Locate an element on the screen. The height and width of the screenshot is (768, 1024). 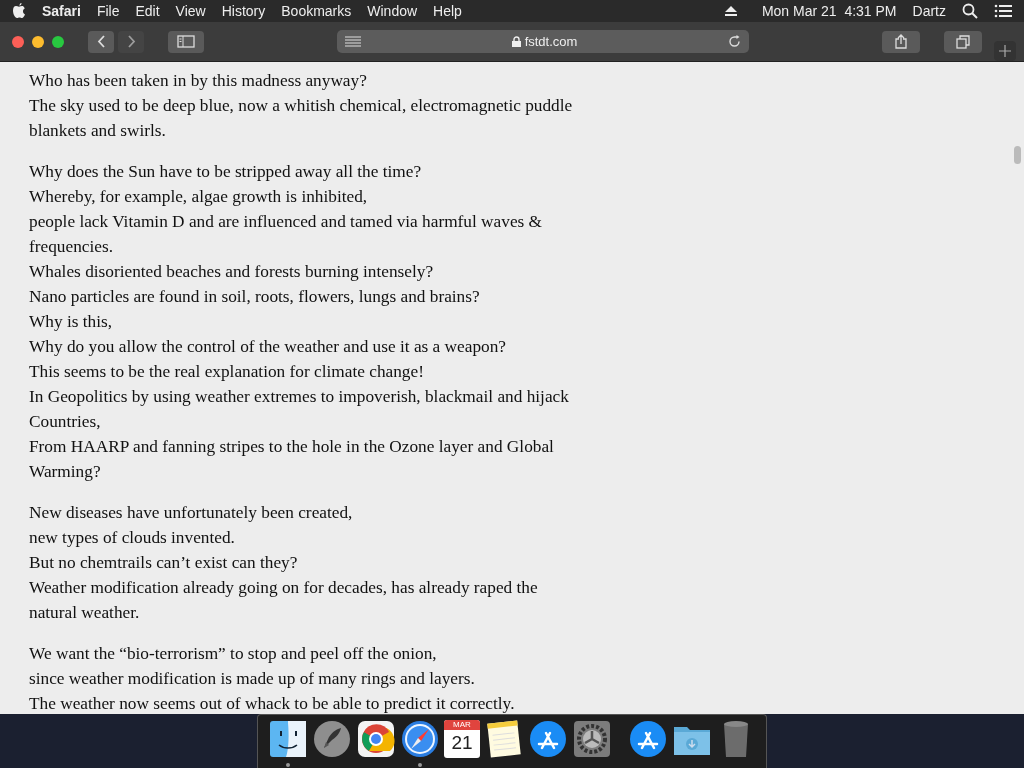
text-line: In Geopolitics by using weather extremes to impoverish, blackmail and hijack Countries, is located at coordinates (299, 409).